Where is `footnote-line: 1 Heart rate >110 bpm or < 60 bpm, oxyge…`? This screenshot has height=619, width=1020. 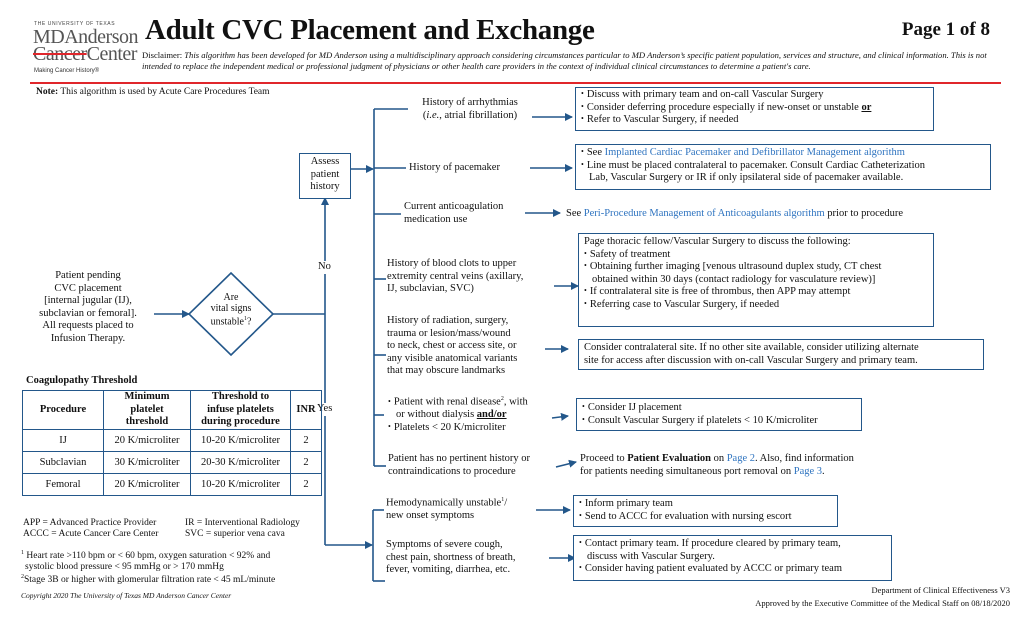
footnote-line: 1 Heart rate >110 bpm or < 60 bpm, oxyge… is located at coordinates (145, 555).